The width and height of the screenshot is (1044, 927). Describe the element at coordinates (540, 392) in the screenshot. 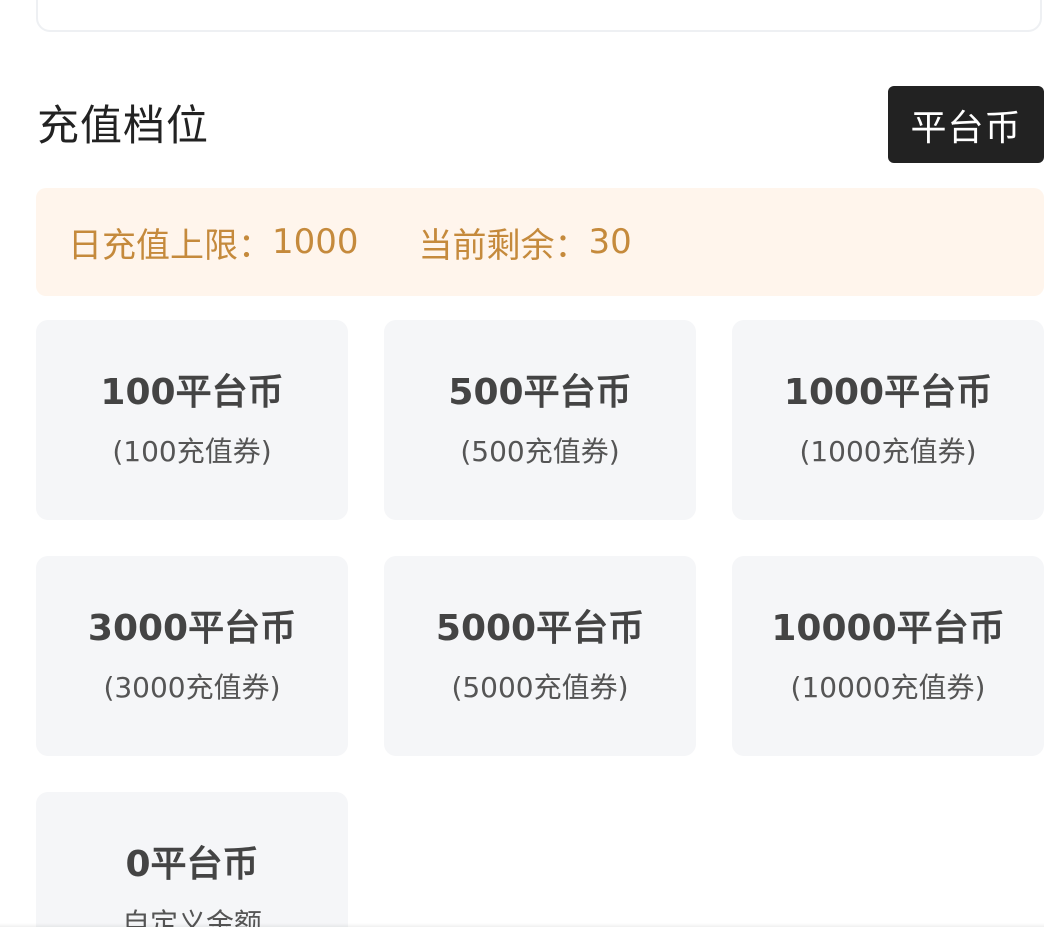

I see `tier-amount: 500平台币` at that location.